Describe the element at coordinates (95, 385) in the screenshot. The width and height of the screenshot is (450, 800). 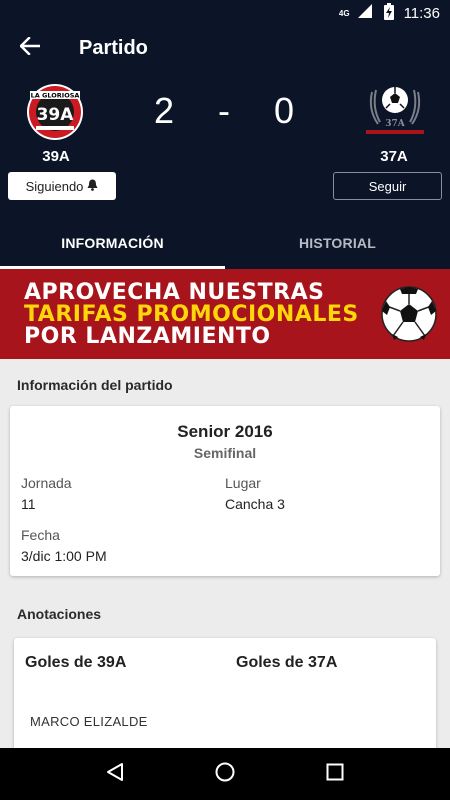
I see `info-section-title: Información del partido` at that location.